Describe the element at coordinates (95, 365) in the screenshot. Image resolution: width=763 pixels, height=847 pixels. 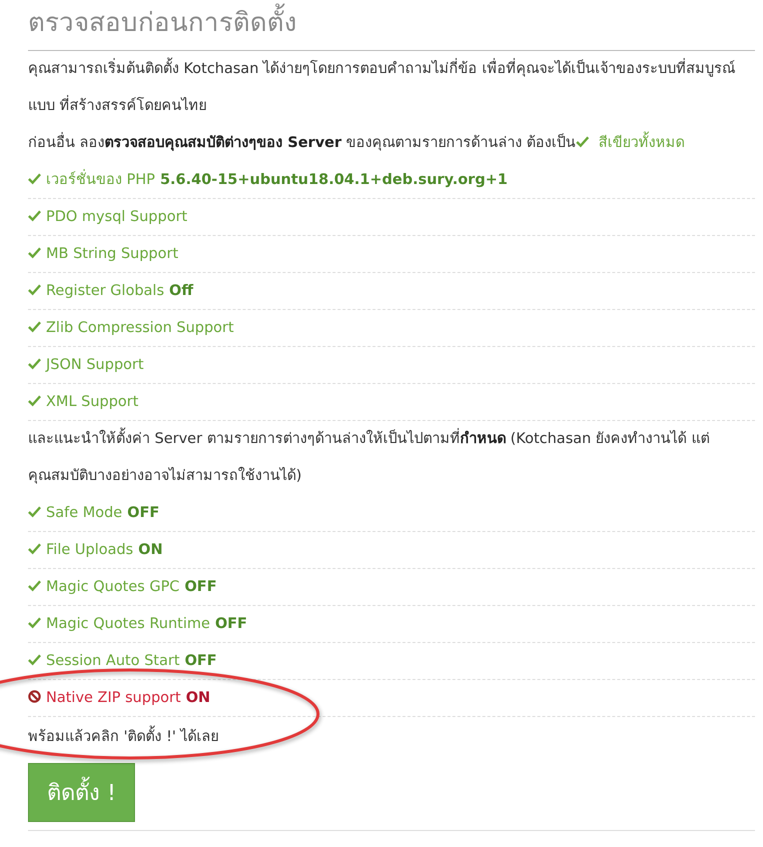
I see `check-item: JSON Support` at that location.